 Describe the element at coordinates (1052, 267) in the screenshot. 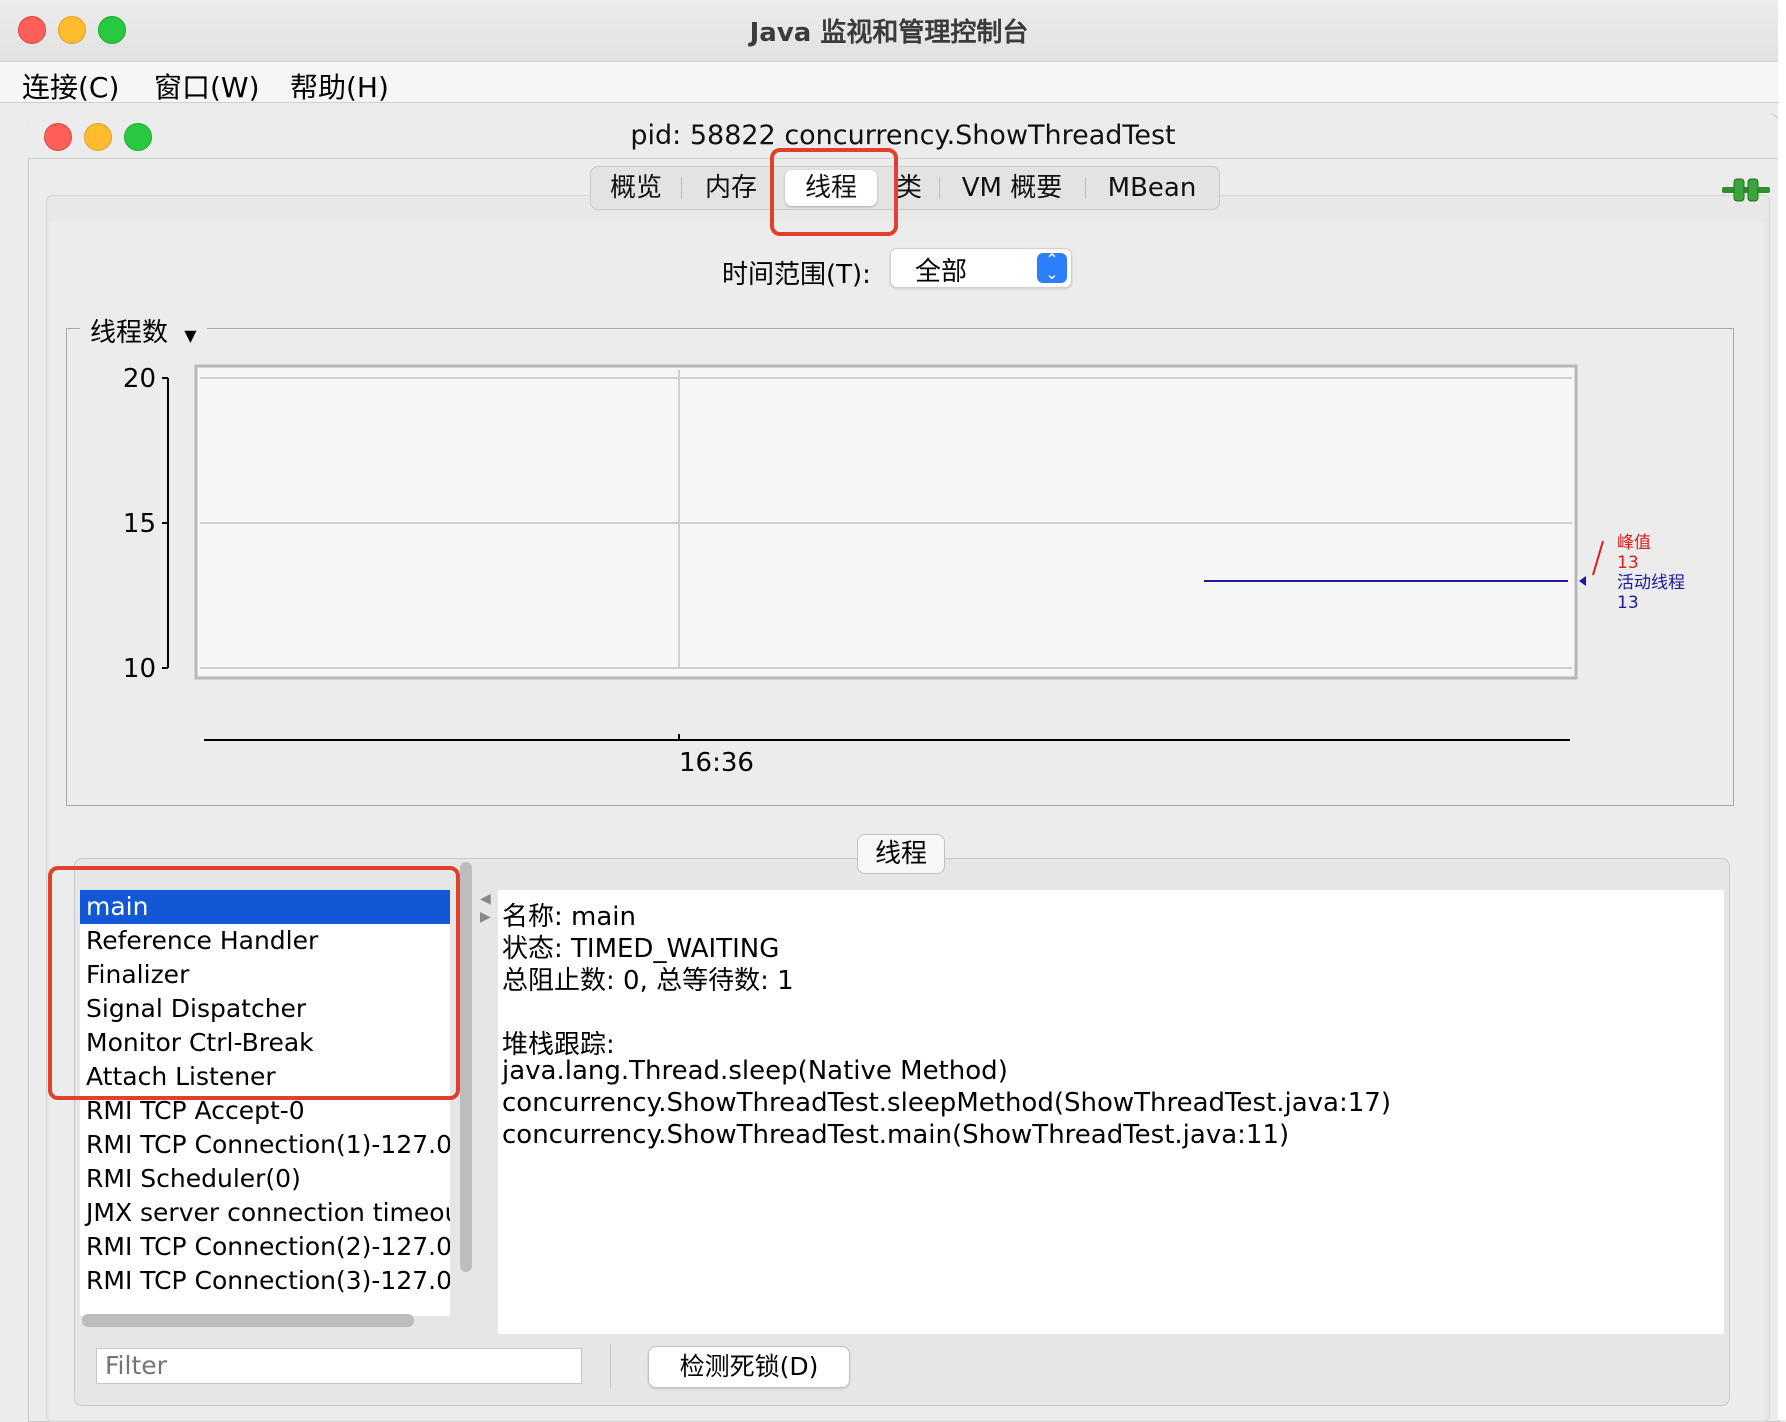

I see `stepper-icon: ⌃ ⌄` at that location.